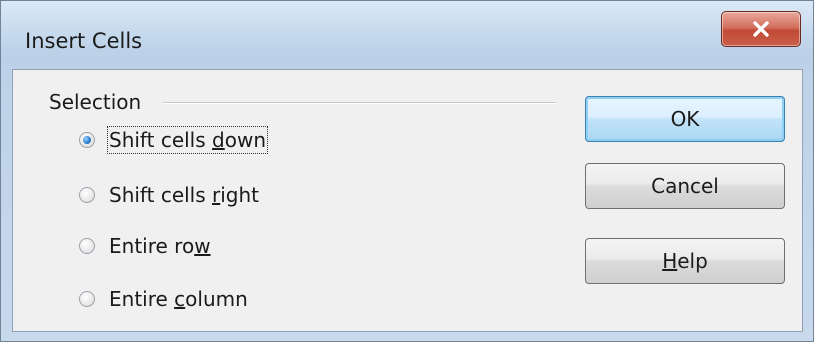  I want to click on ok-button-label: OK, so click(685, 119).